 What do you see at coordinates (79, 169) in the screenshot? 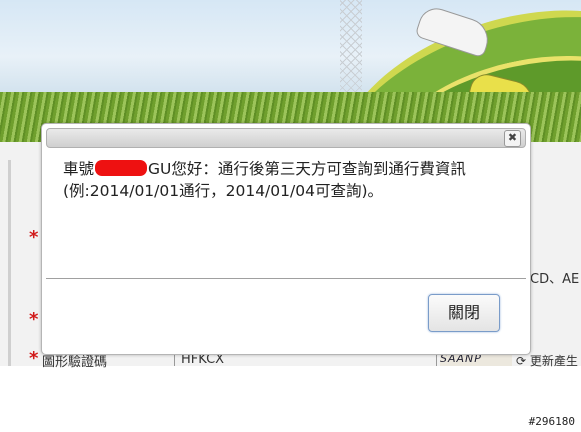
I see `dialog-message-prefix: 車號` at bounding box center [79, 169].